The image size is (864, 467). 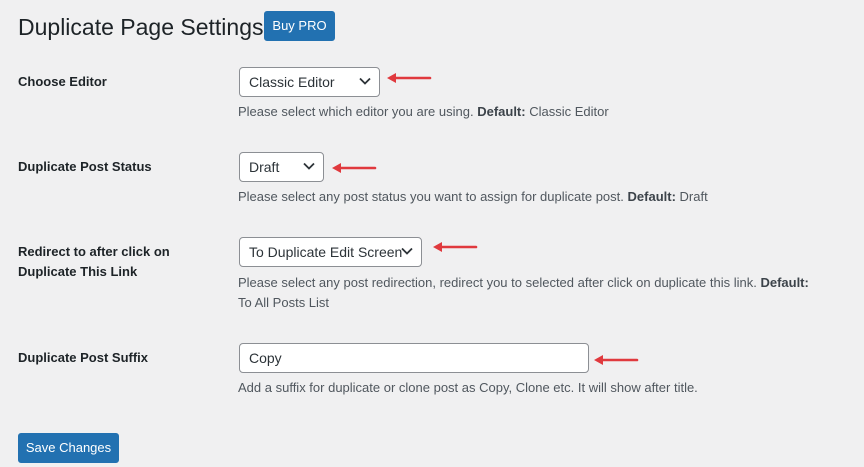 What do you see at coordinates (85, 166) in the screenshot?
I see `post-status-label: Duplicate Post Status` at bounding box center [85, 166].